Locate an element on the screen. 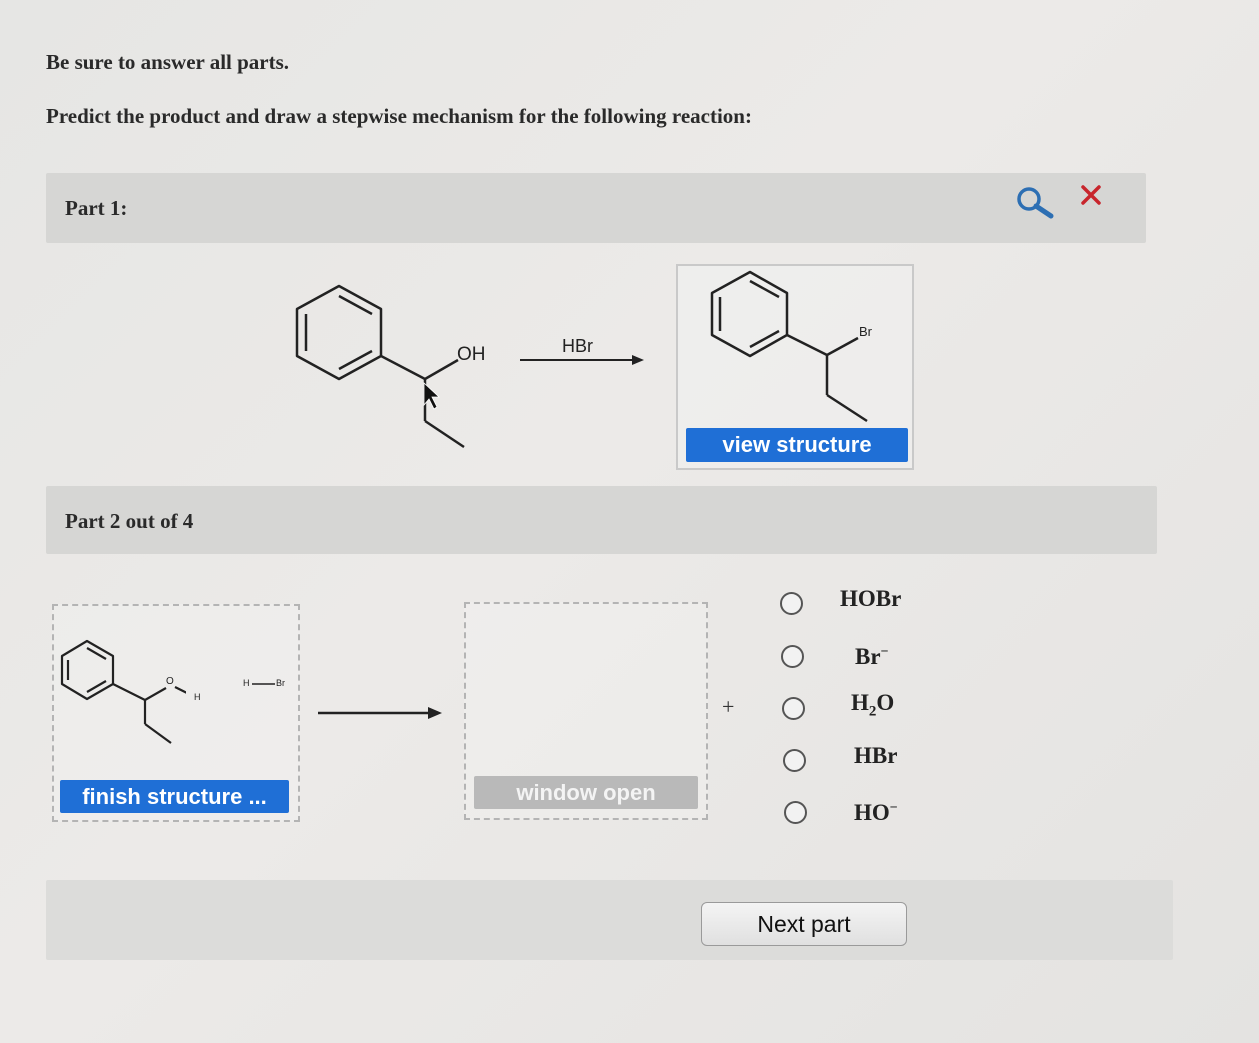 The image size is (1259, 1043). footer-bar is located at coordinates (609, 920).